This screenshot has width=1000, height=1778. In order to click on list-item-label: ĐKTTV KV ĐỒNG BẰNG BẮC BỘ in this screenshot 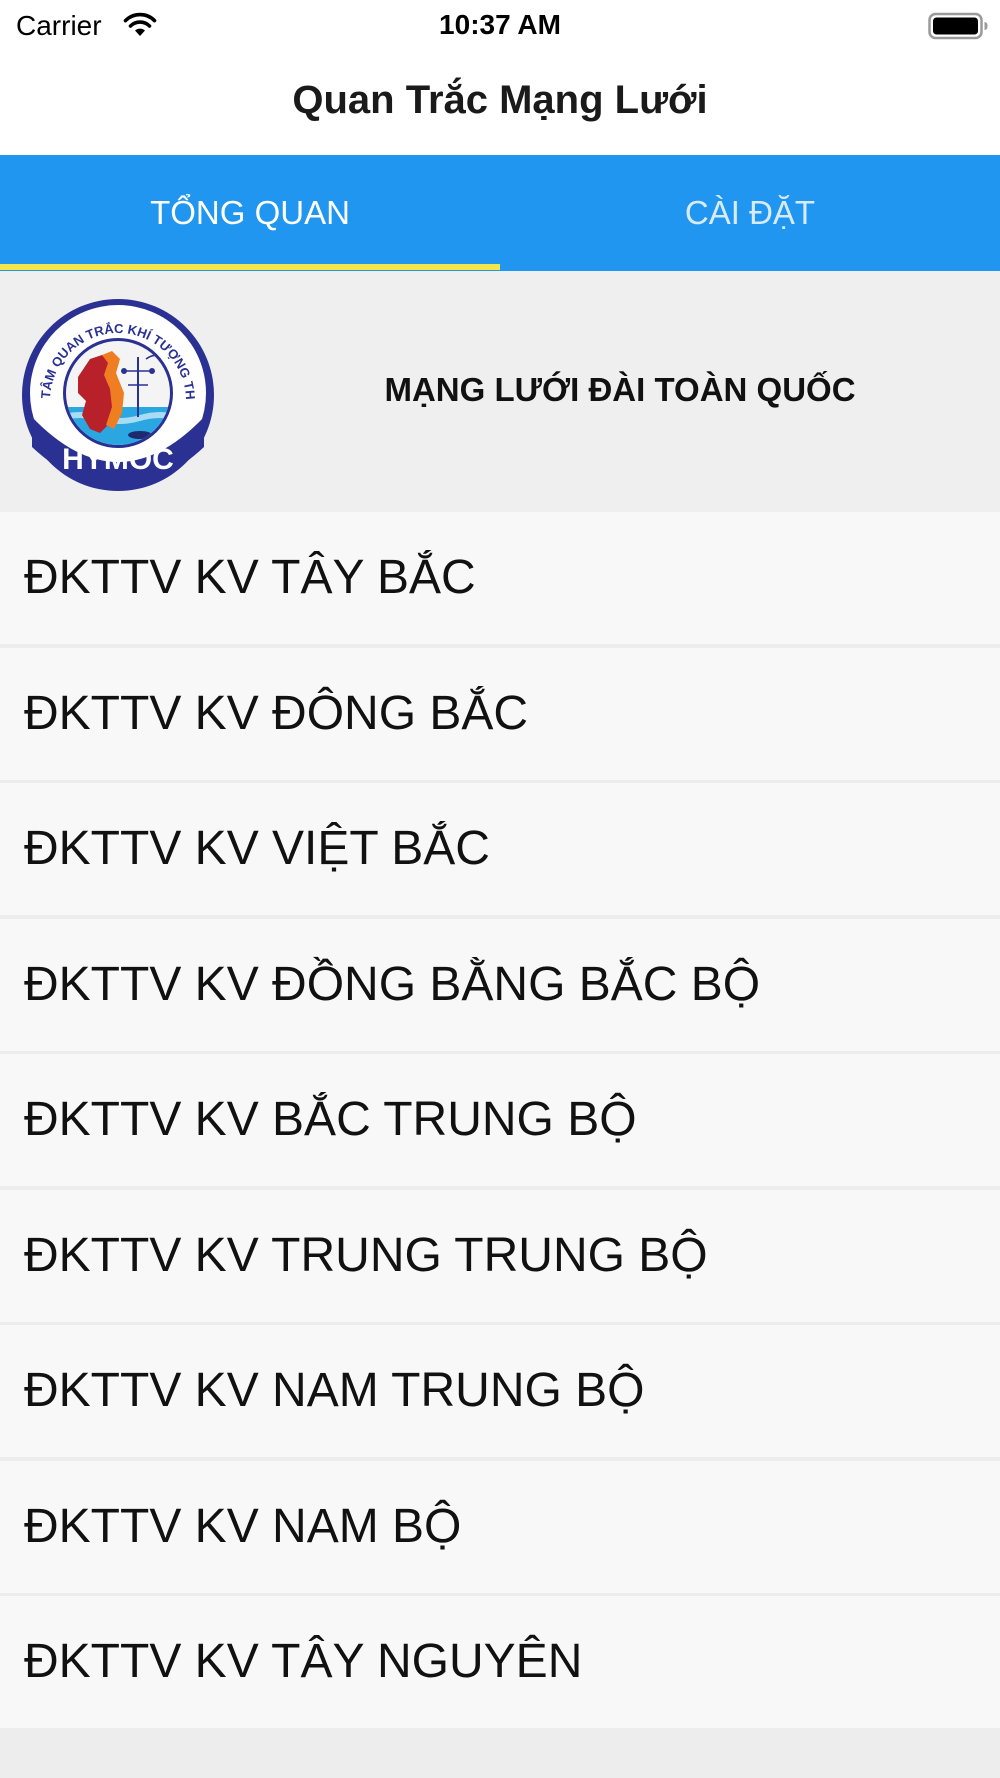, I will do `click(392, 984)`.